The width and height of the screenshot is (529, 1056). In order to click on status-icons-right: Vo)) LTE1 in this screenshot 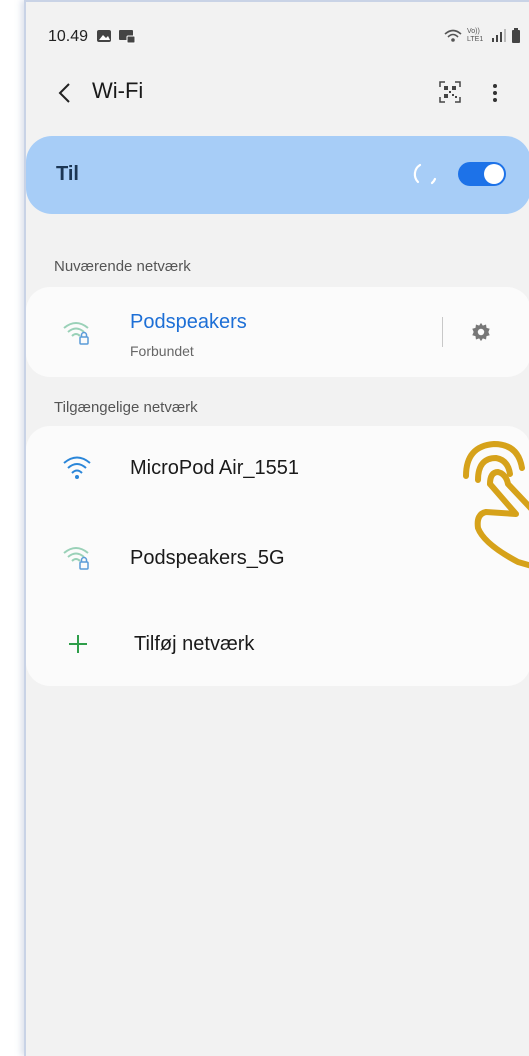, I will do `click(482, 36)`.